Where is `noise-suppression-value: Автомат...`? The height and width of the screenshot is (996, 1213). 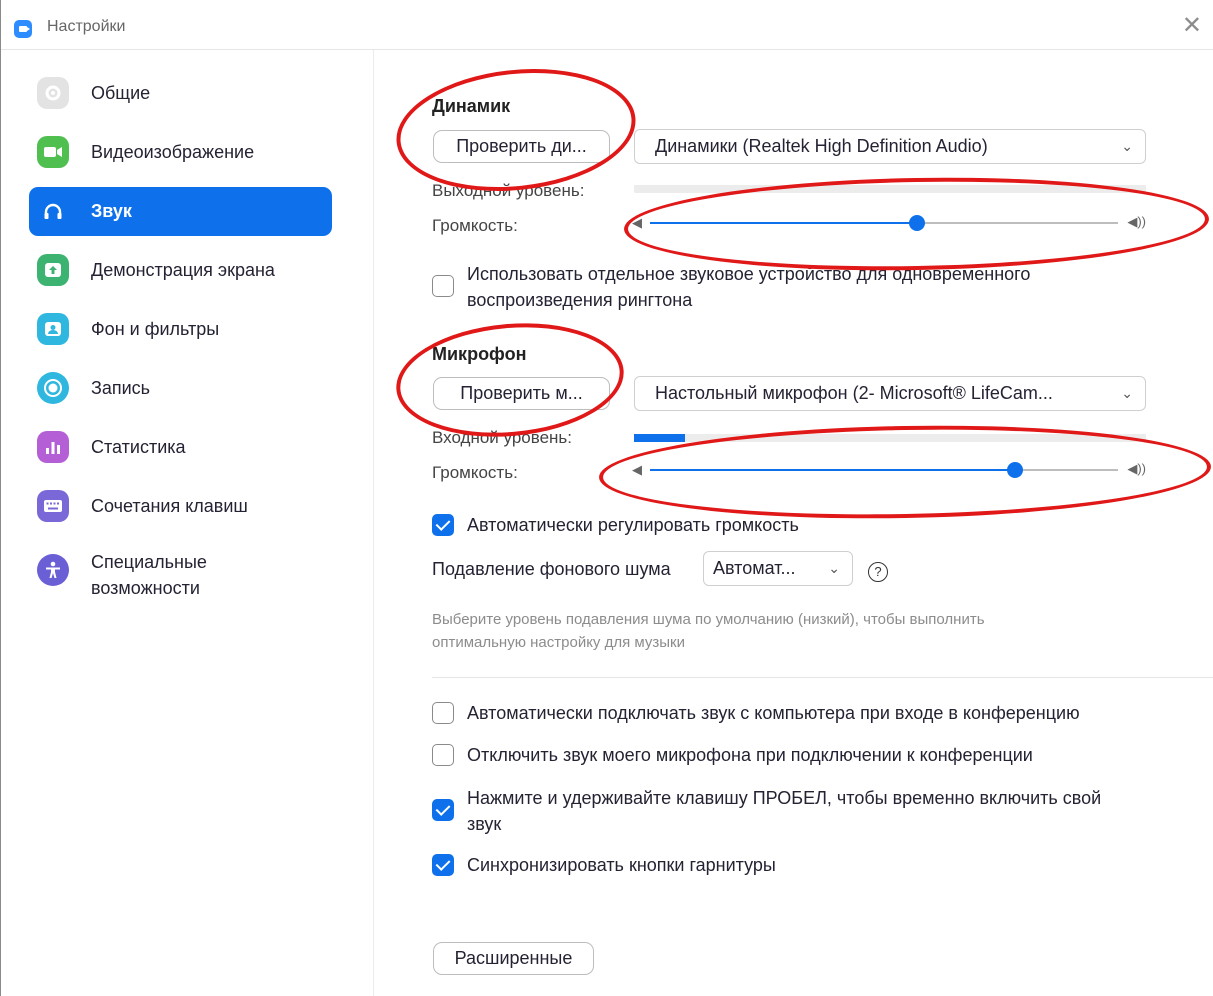
noise-suppression-value: Автомат... is located at coordinates (754, 568).